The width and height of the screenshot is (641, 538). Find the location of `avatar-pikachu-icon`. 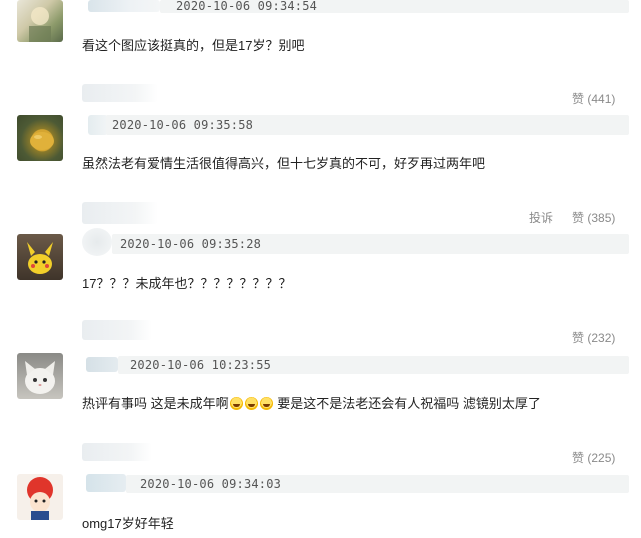

avatar-pikachu-icon is located at coordinates (40, 258).